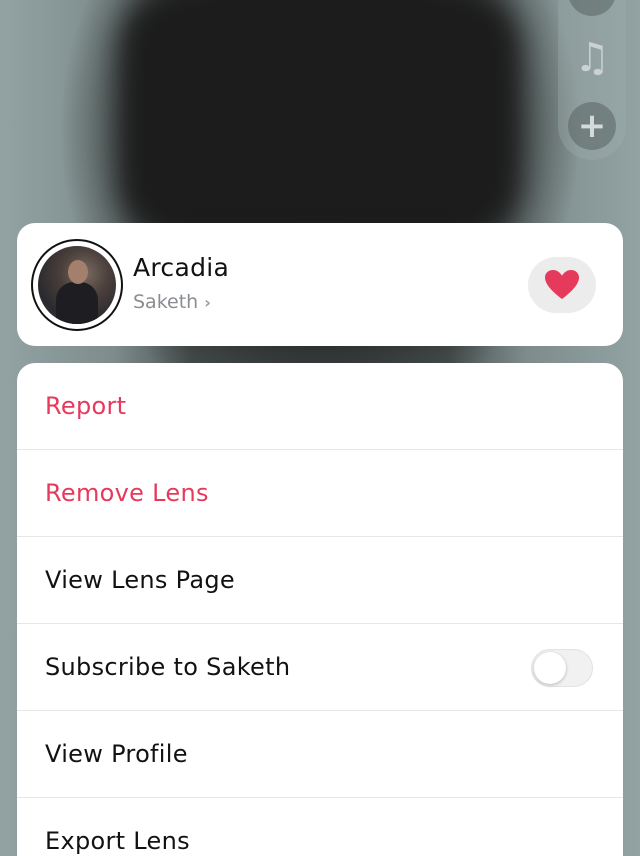  I want to click on creator-name: Saketh, so click(166, 302).